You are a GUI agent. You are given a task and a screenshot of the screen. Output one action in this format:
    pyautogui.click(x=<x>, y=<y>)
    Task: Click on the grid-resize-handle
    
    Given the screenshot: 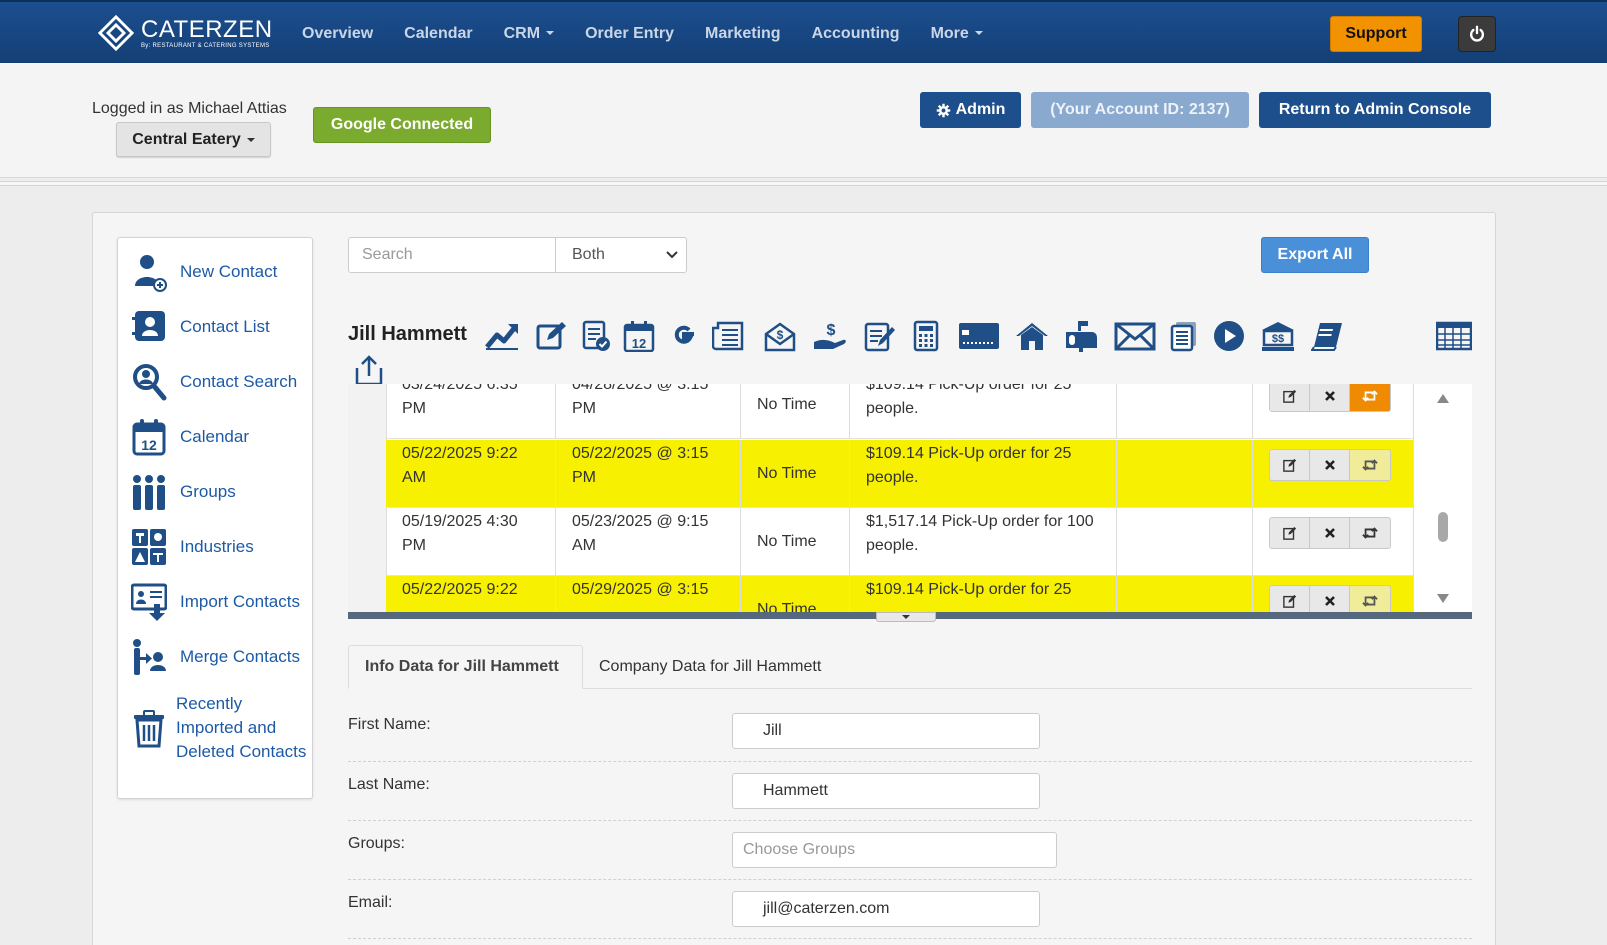 What is the action you would take?
    pyautogui.click(x=906, y=617)
    